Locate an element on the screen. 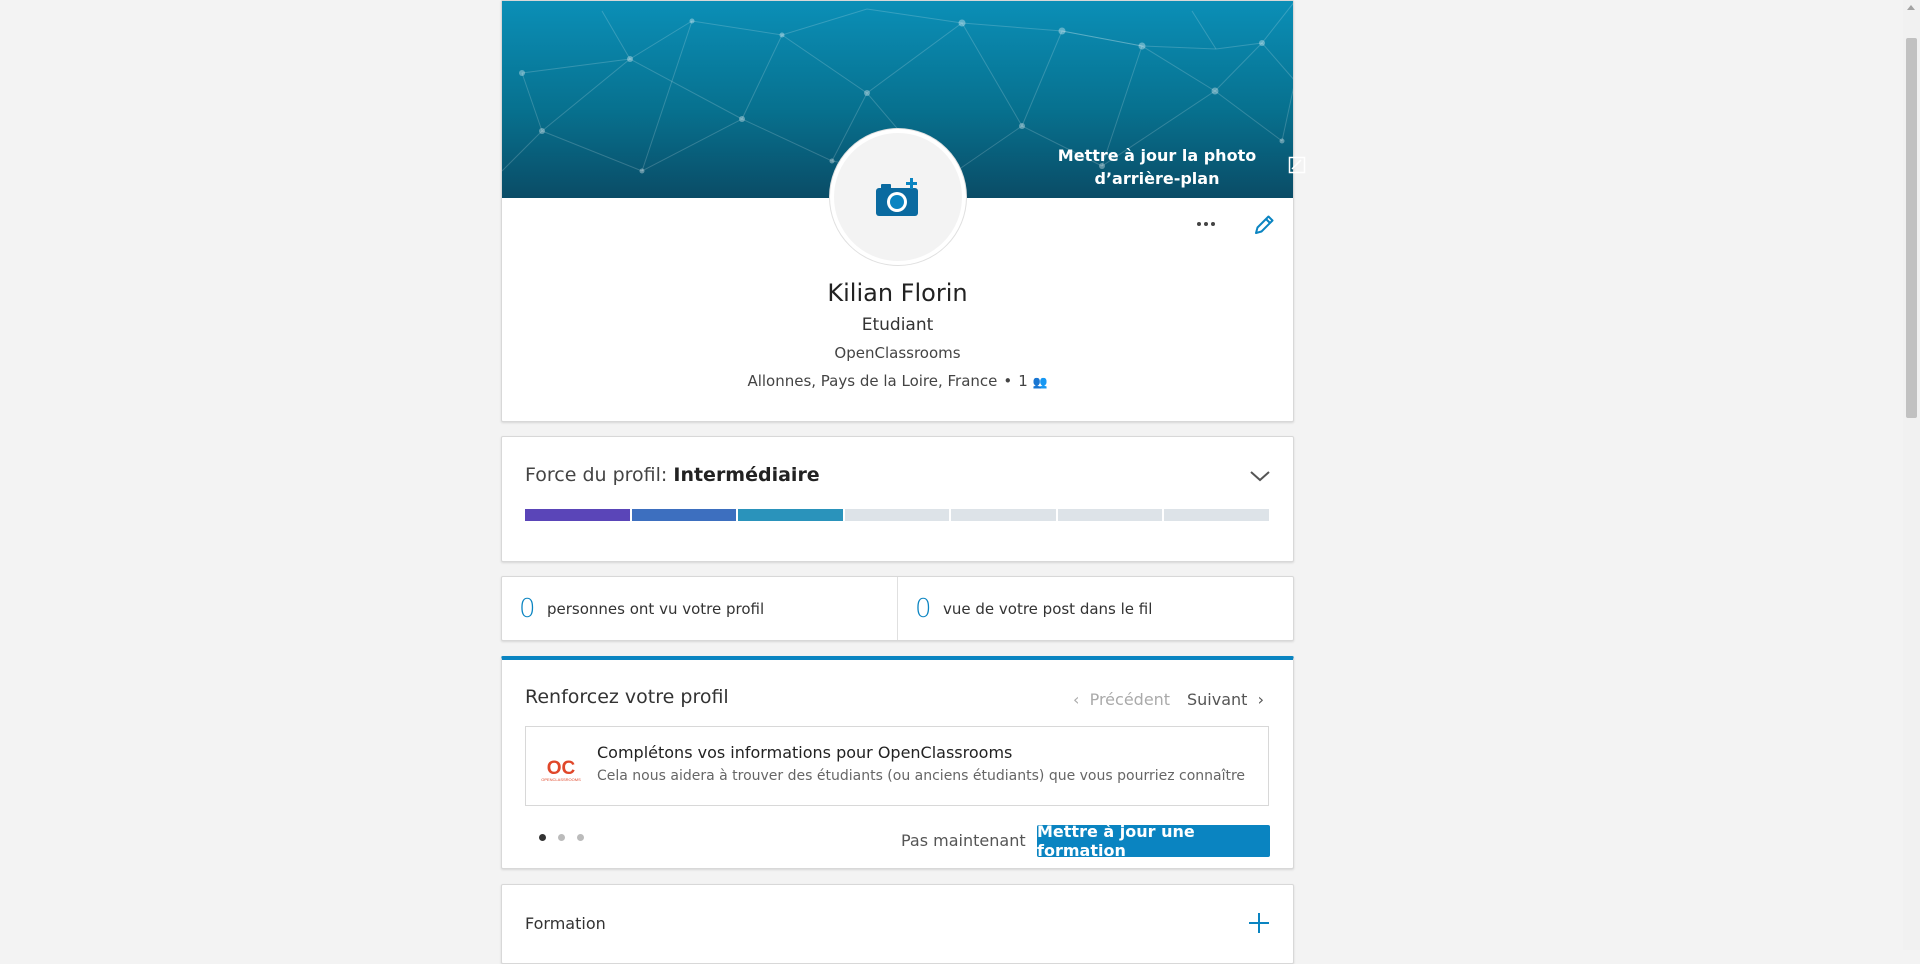  profile-location: Allonnes, Pays de la Loire, France is located at coordinates (872, 381).